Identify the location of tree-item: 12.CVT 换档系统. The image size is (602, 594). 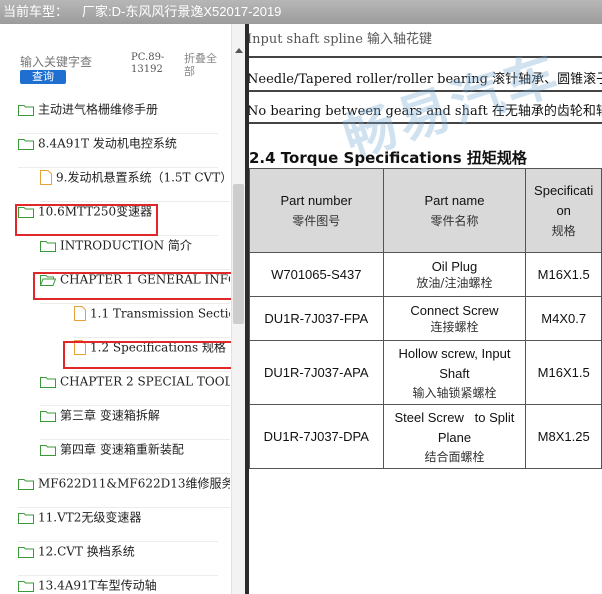
(118, 559).